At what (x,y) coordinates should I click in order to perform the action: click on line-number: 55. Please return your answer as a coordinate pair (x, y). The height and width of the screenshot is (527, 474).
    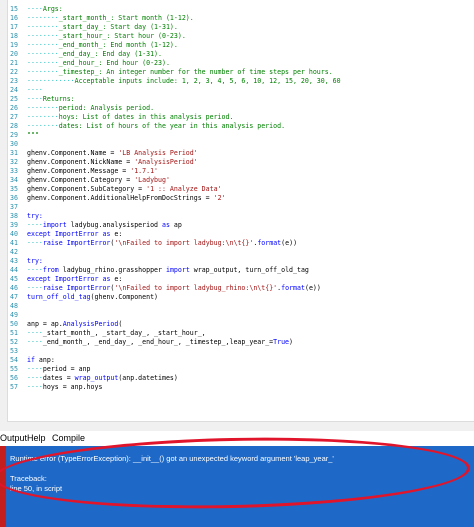
    Looking at the image, I should click on (14, 369).